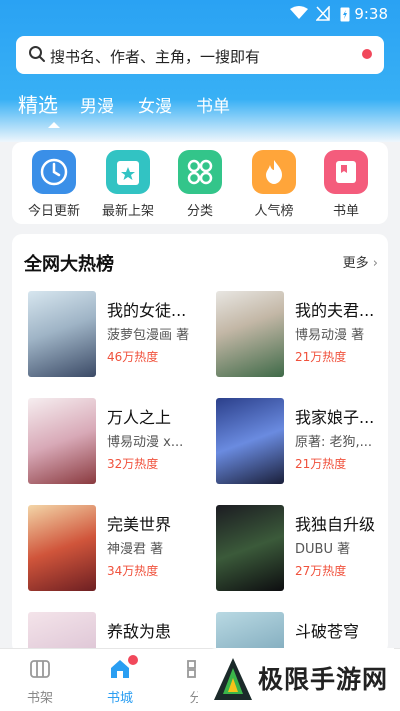 The width and height of the screenshot is (400, 711). Describe the element at coordinates (199, 211) in the screenshot. I see `quick-label: 分类` at that location.